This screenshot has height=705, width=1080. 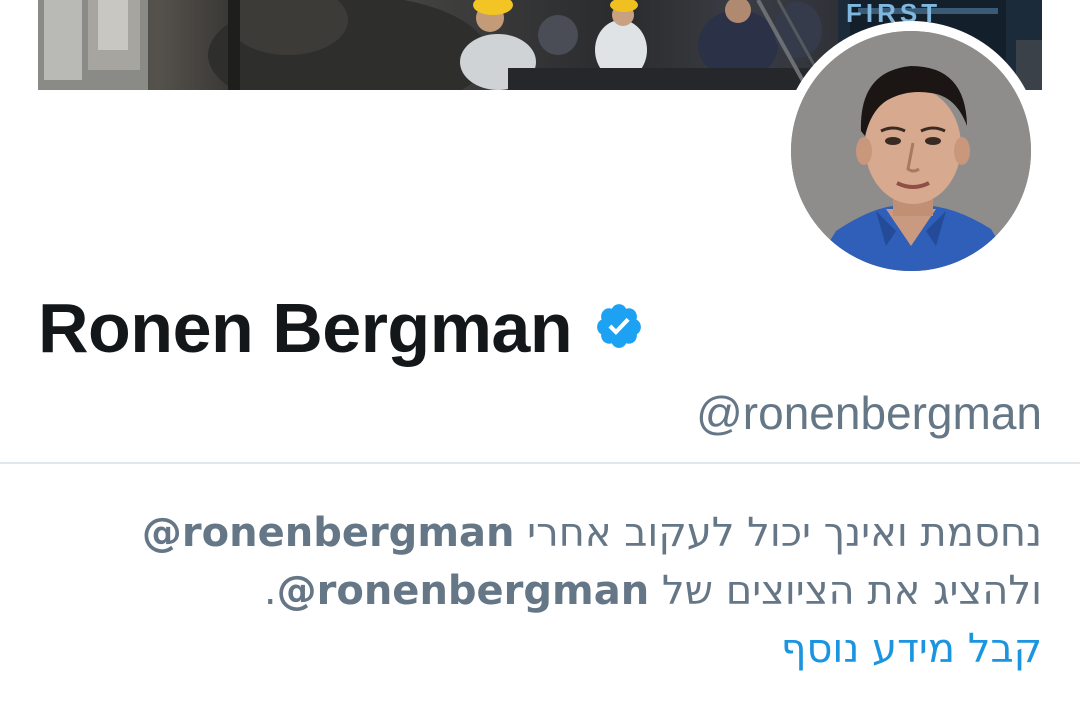 I want to click on avatar-photo, so click(x=911, y=151).